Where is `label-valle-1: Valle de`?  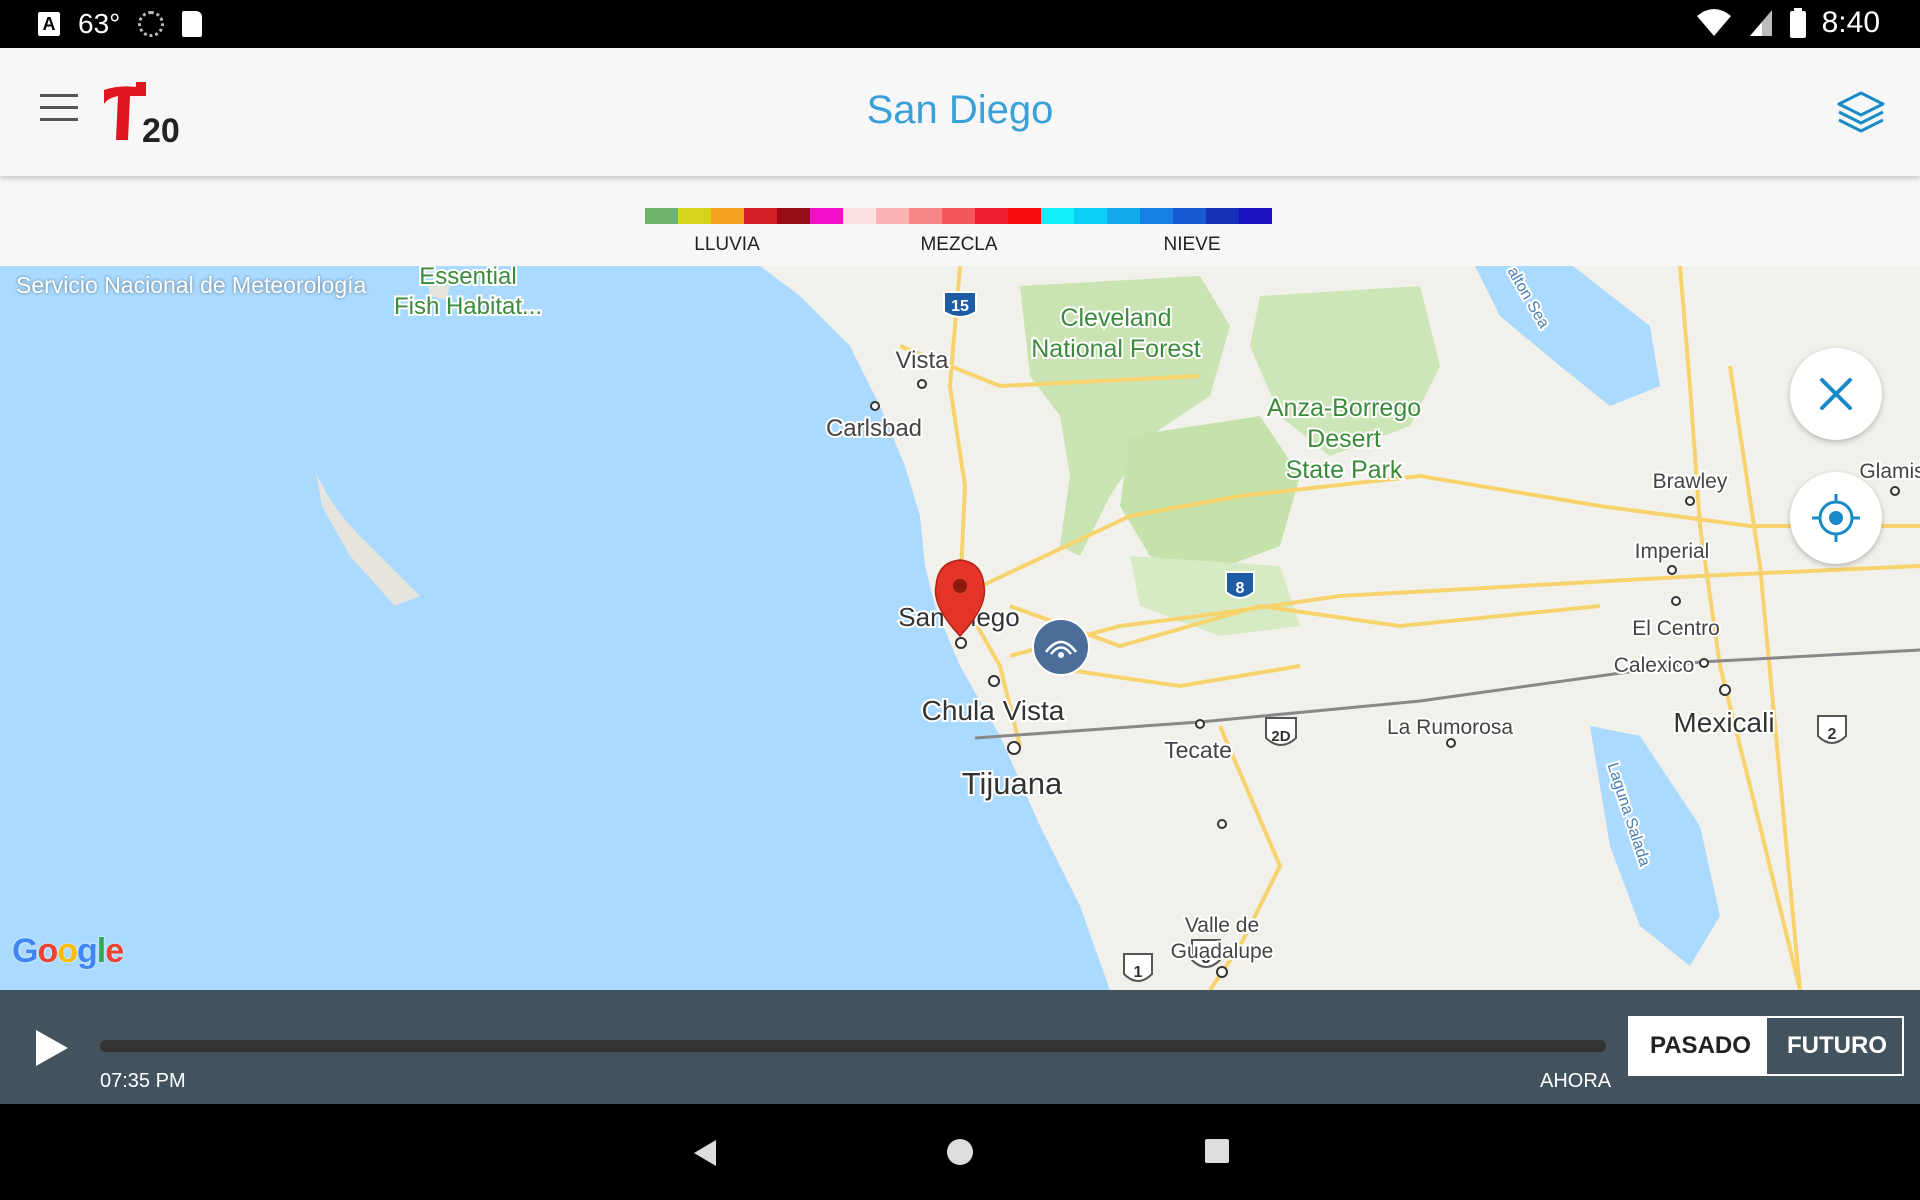
label-valle-1: Valle de is located at coordinates (1222, 925).